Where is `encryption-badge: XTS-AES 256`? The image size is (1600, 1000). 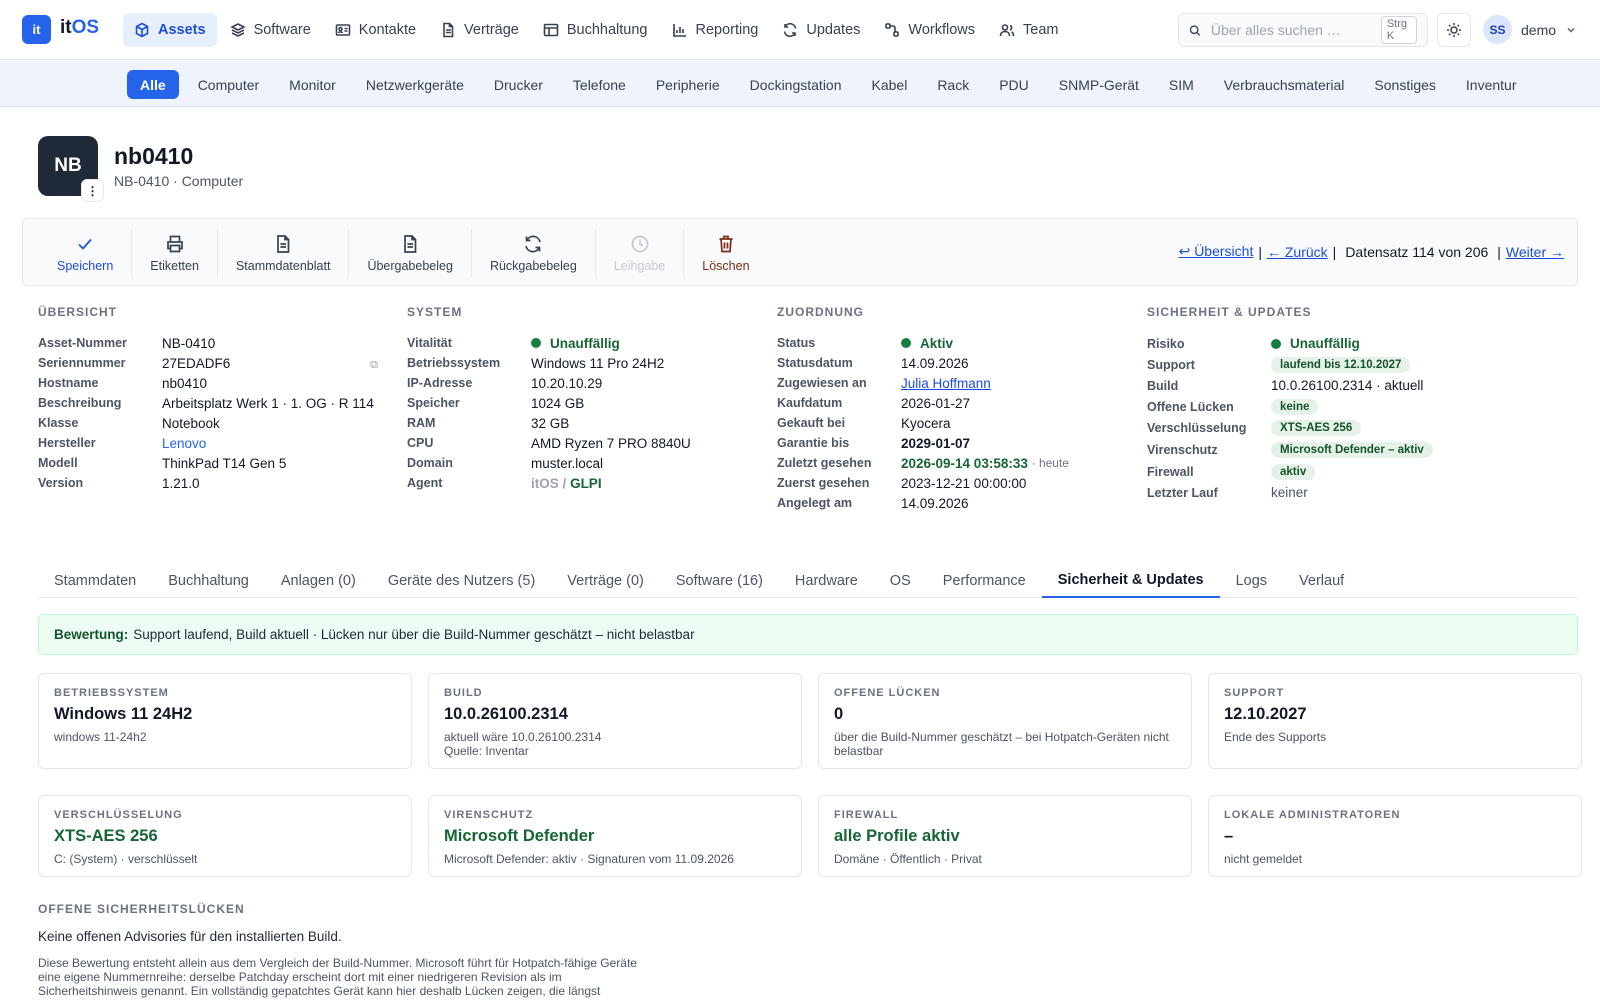 encryption-badge: XTS-AES 256 is located at coordinates (1316, 428).